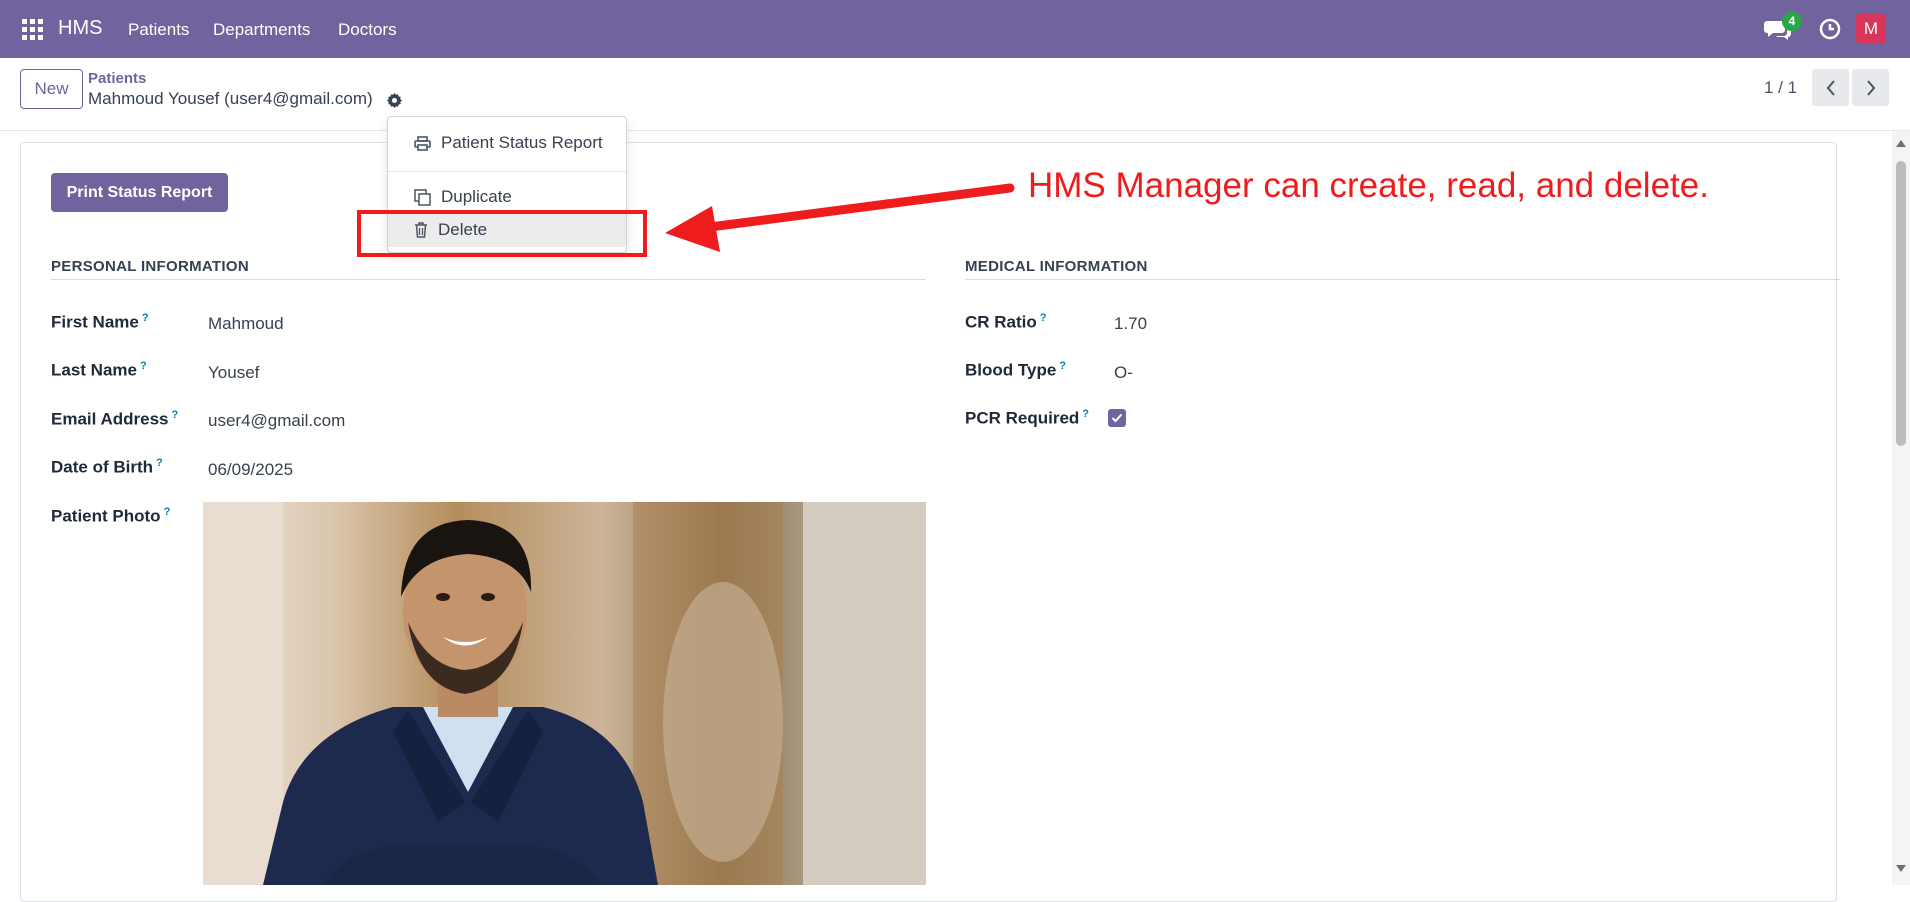 The image size is (1910, 902). I want to click on email-address-label: Email Address?, so click(115, 419).